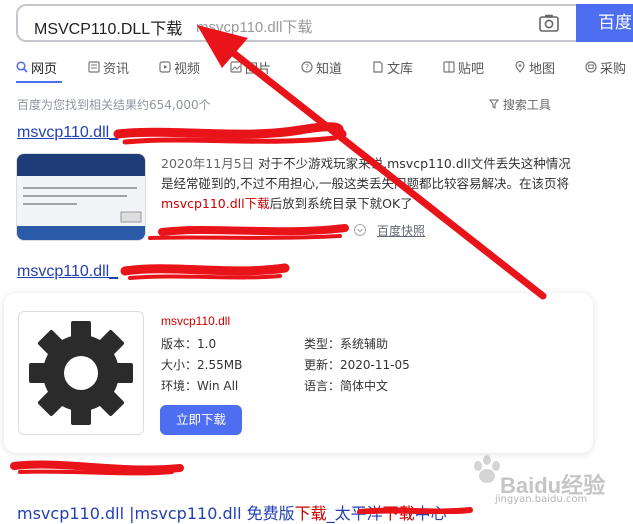 The width and height of the screenshot is (633, 524). I want to click on software-name: msvcp110.dll, so click(195, 321).